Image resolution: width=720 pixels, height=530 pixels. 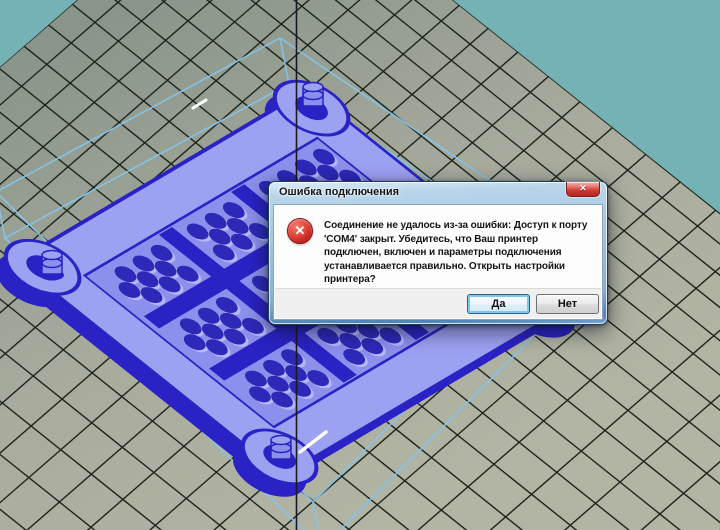 I want to click on error-icon: ✕, so click(x=300, y=231).